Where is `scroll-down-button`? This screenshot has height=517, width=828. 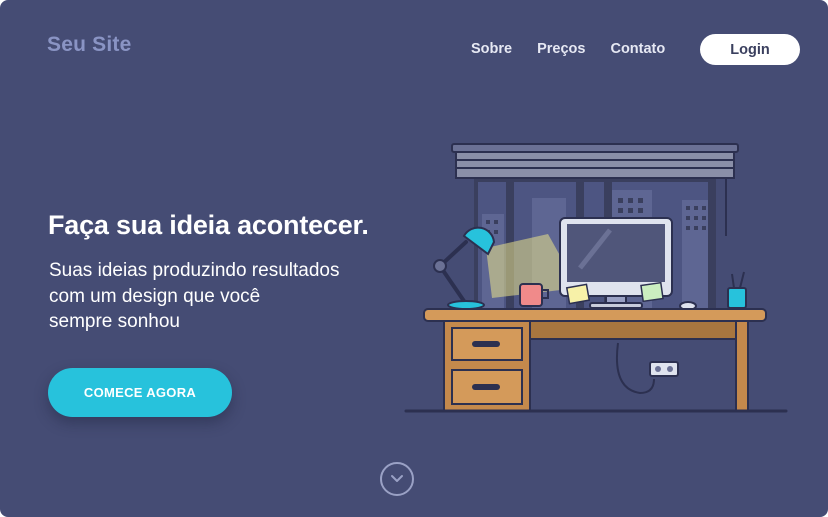
scroll-down-button is located at coordinates (397, 479).